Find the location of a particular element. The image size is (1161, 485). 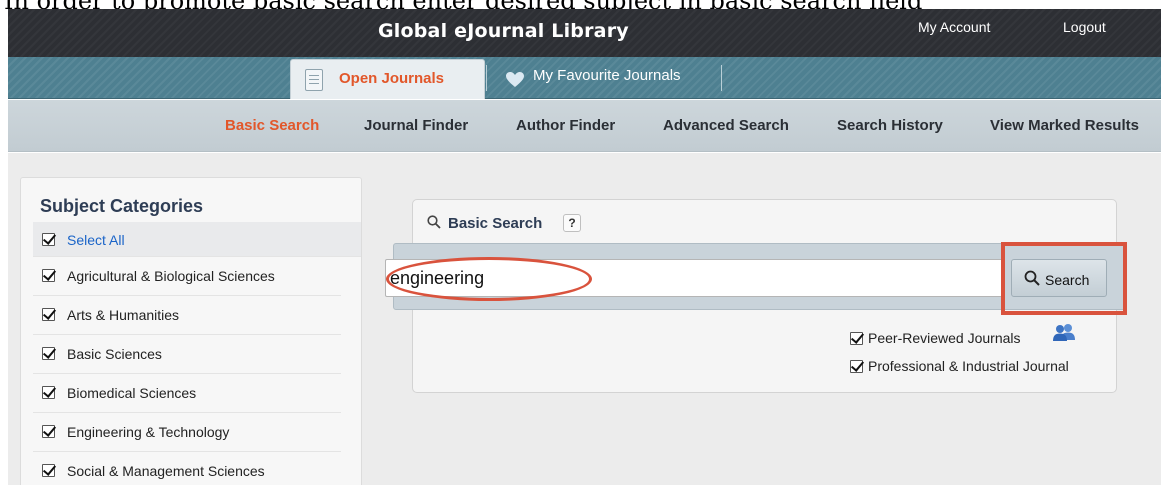

basic-search-heading: Basic Search is located at coordinates (484, 223).